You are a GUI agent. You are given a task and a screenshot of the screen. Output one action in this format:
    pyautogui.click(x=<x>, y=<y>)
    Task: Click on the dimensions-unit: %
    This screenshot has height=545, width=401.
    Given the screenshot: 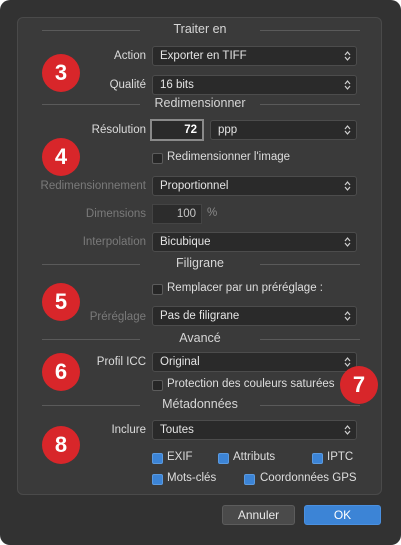 What is the action you would take?
    pyautogui.click(x=212, y=213)
    